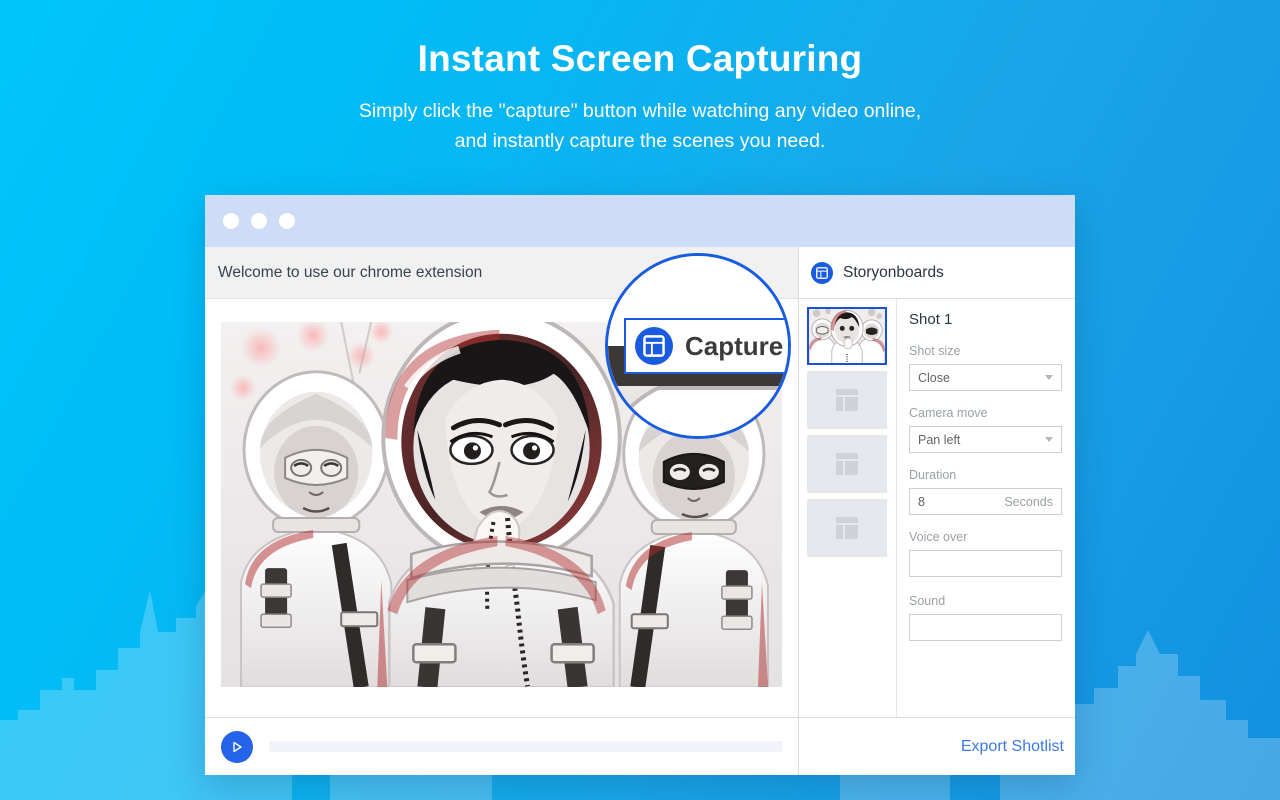 This screenshot has height=800, width=1280. I want to click on video-progress-track, so click(525, 746).